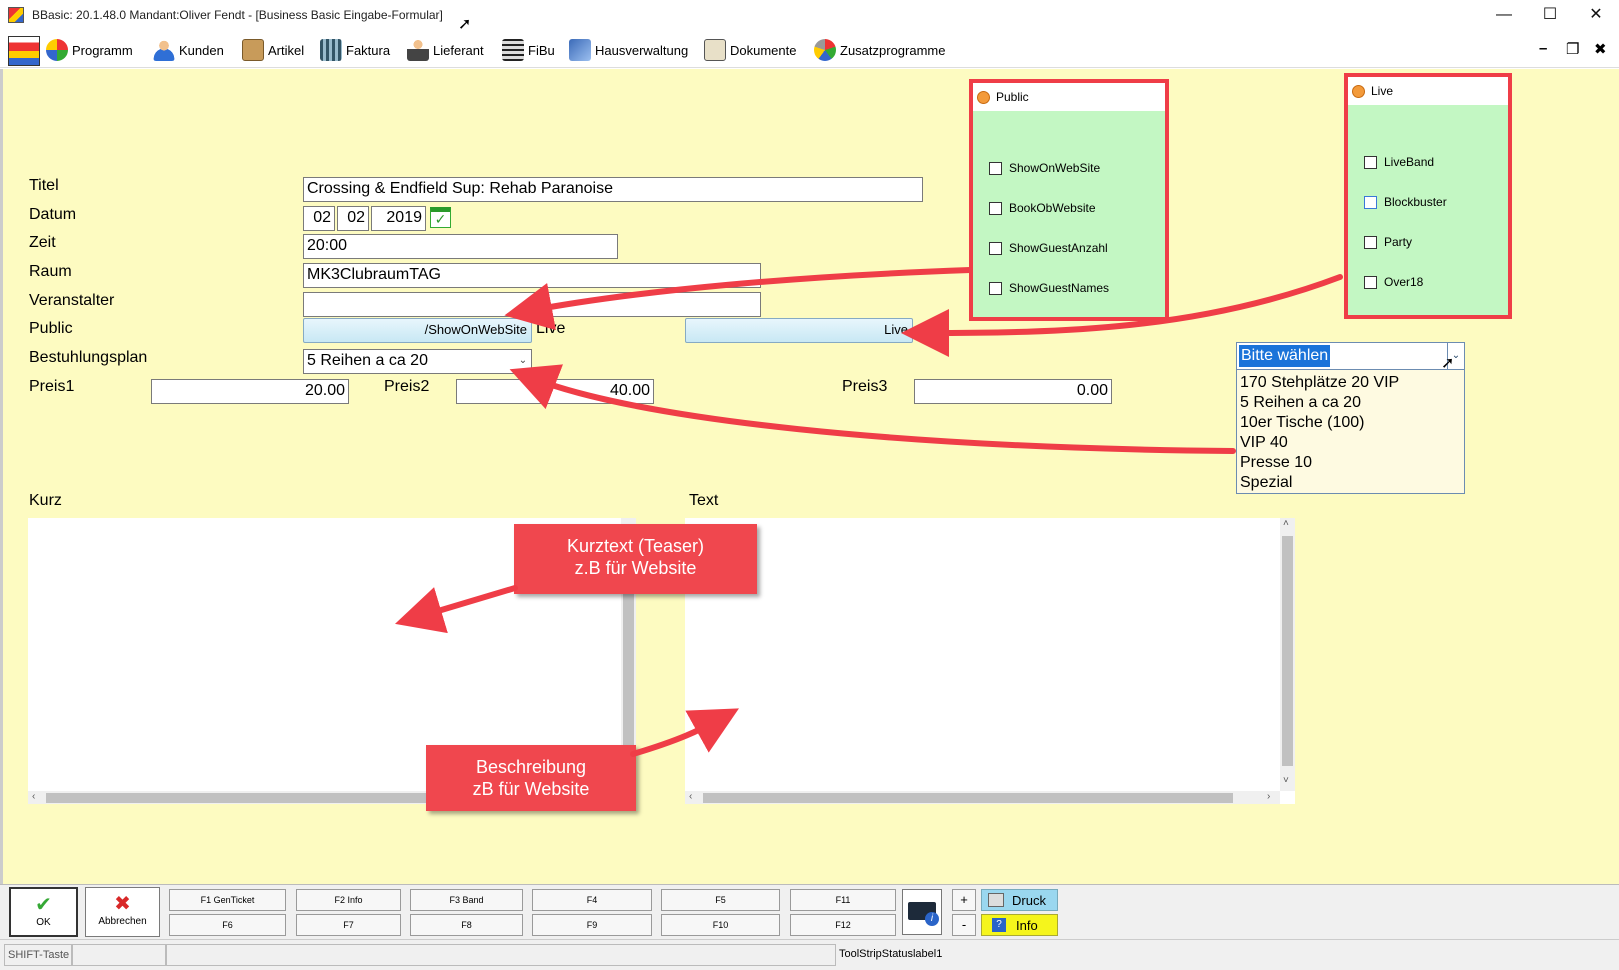 This screenshot has height=970, width=1619. I want to click on document-icon, so click(715, 50).